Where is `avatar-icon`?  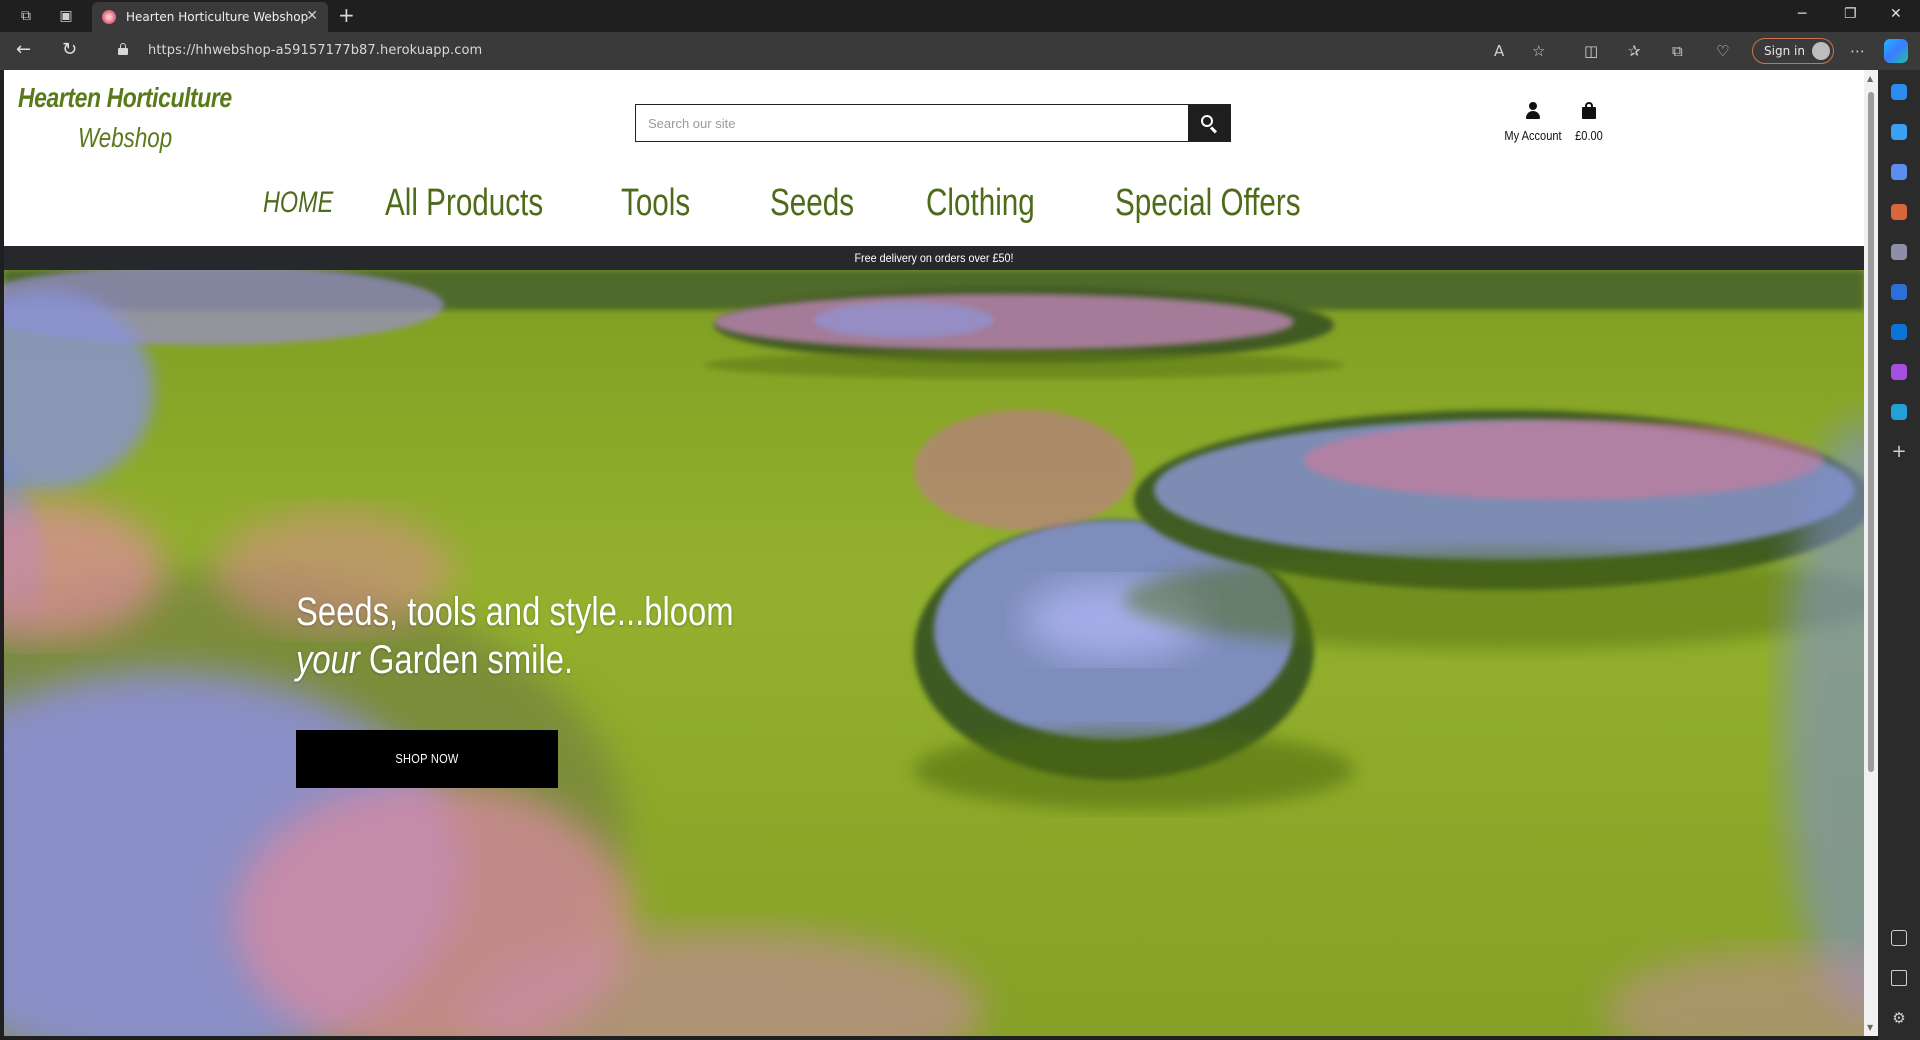 avatar-icon is located at coordinates (1821, 51).